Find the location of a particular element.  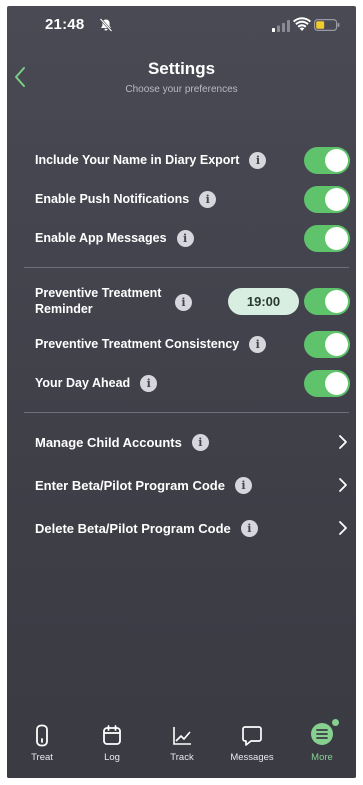

tab-label: Treat is located at coordinates (42, 757).